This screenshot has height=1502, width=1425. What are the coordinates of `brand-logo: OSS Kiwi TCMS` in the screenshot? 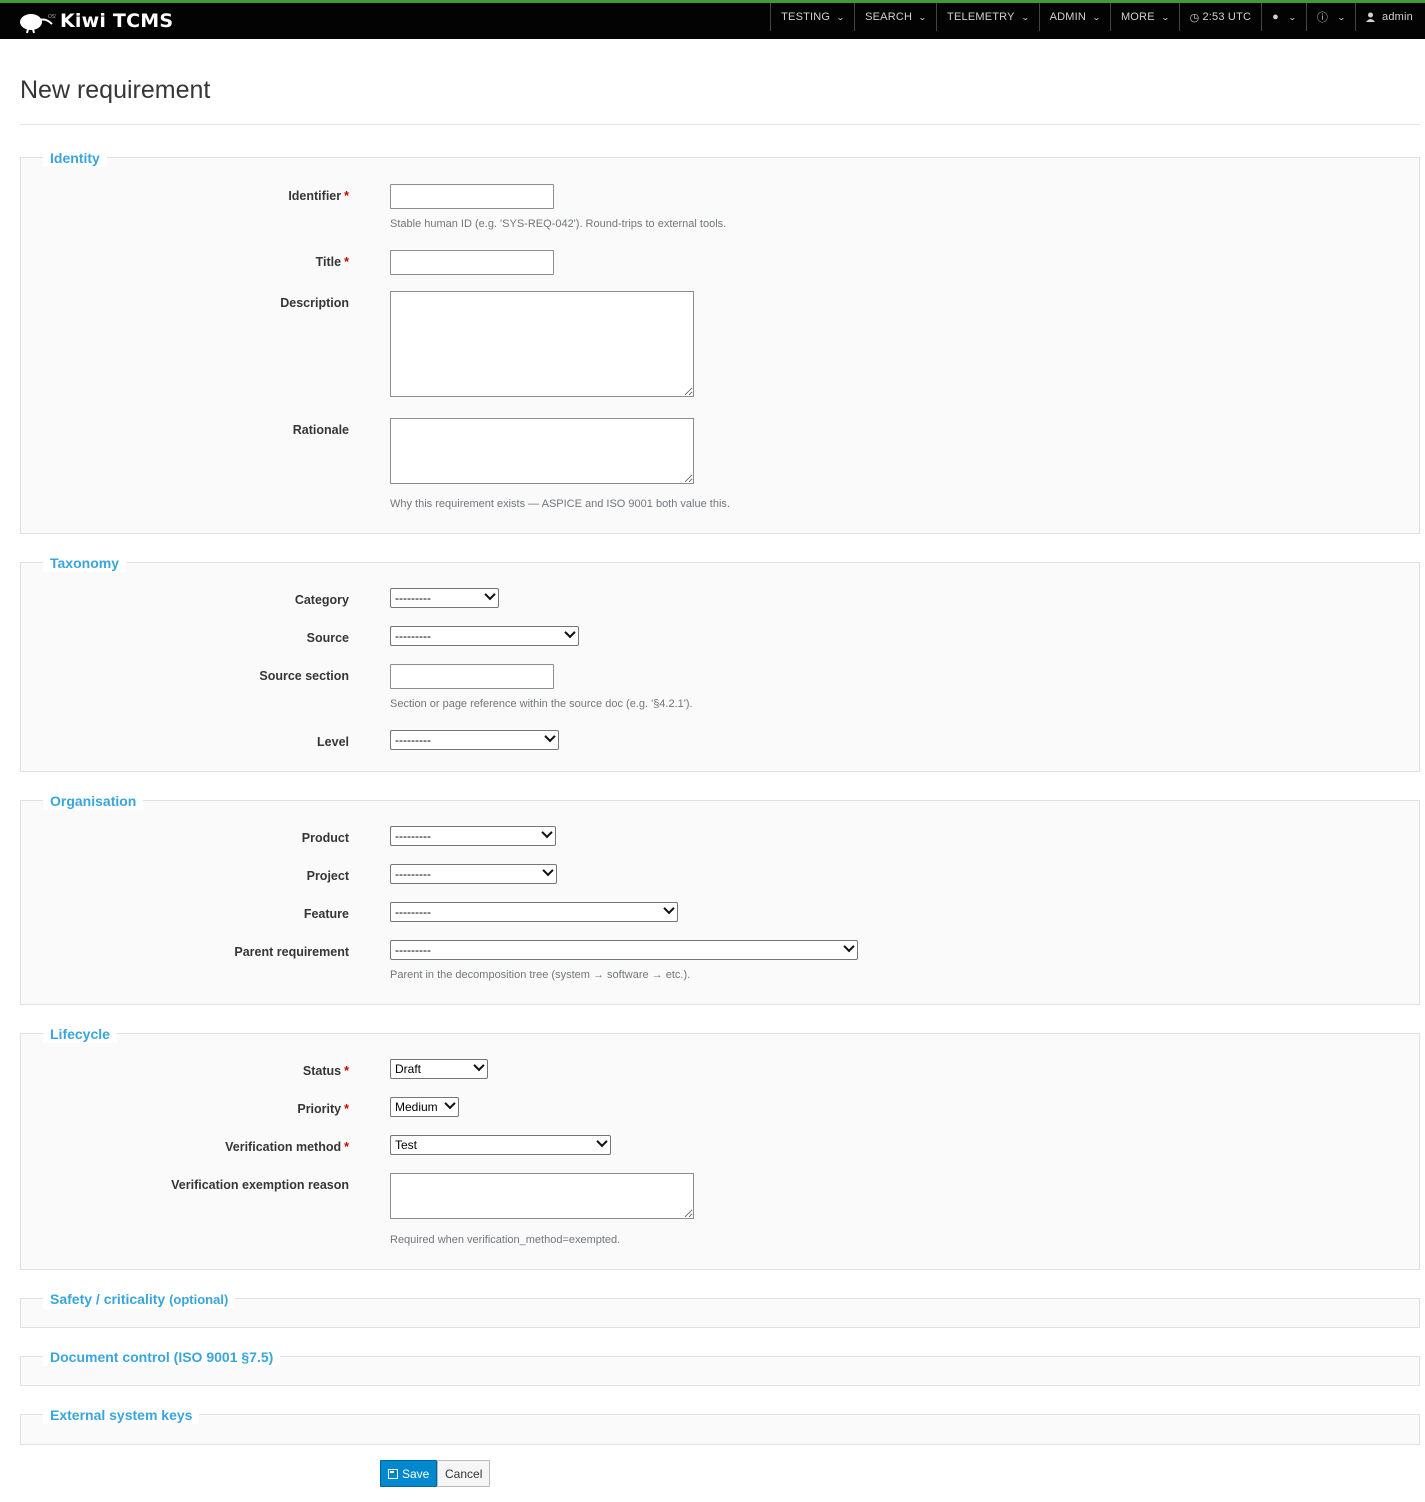 It's located at (95, 21).